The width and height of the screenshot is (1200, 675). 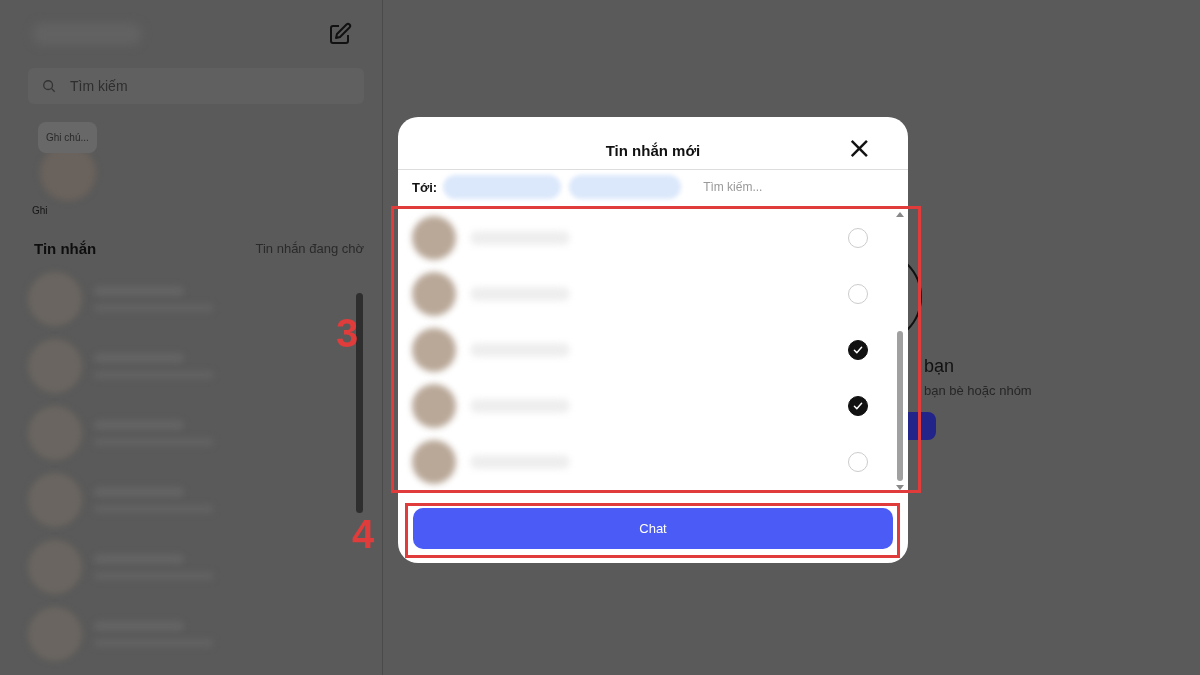 I want to click on to-label: Tới:, so click(x=425, y=187).